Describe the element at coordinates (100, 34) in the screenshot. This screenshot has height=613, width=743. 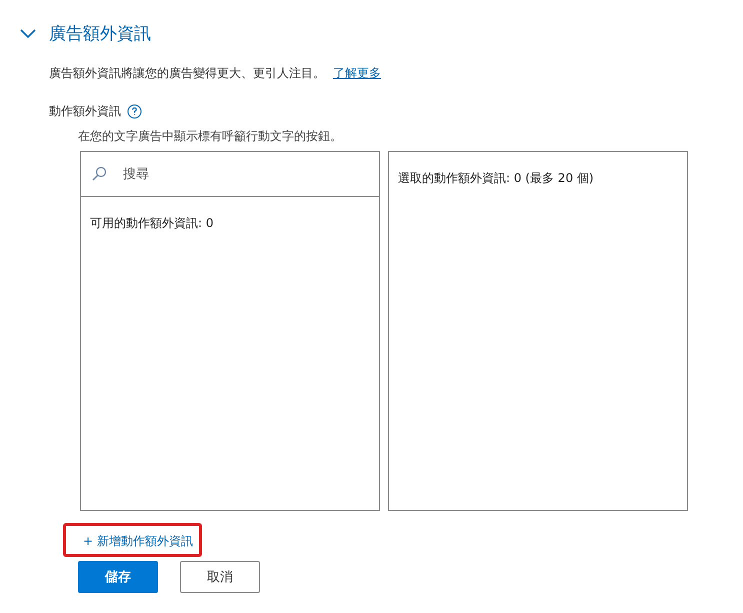
I see `section-title: 廣告額外資訊` at that location.